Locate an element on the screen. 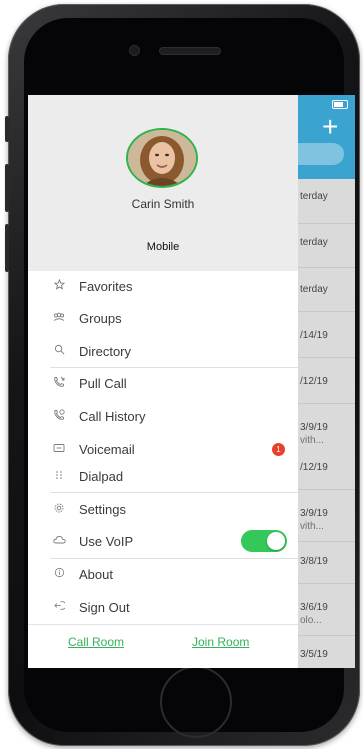 Image resolution: width=363 pixels, height=749 pixels. home-button is located at coordinates (196, 702).